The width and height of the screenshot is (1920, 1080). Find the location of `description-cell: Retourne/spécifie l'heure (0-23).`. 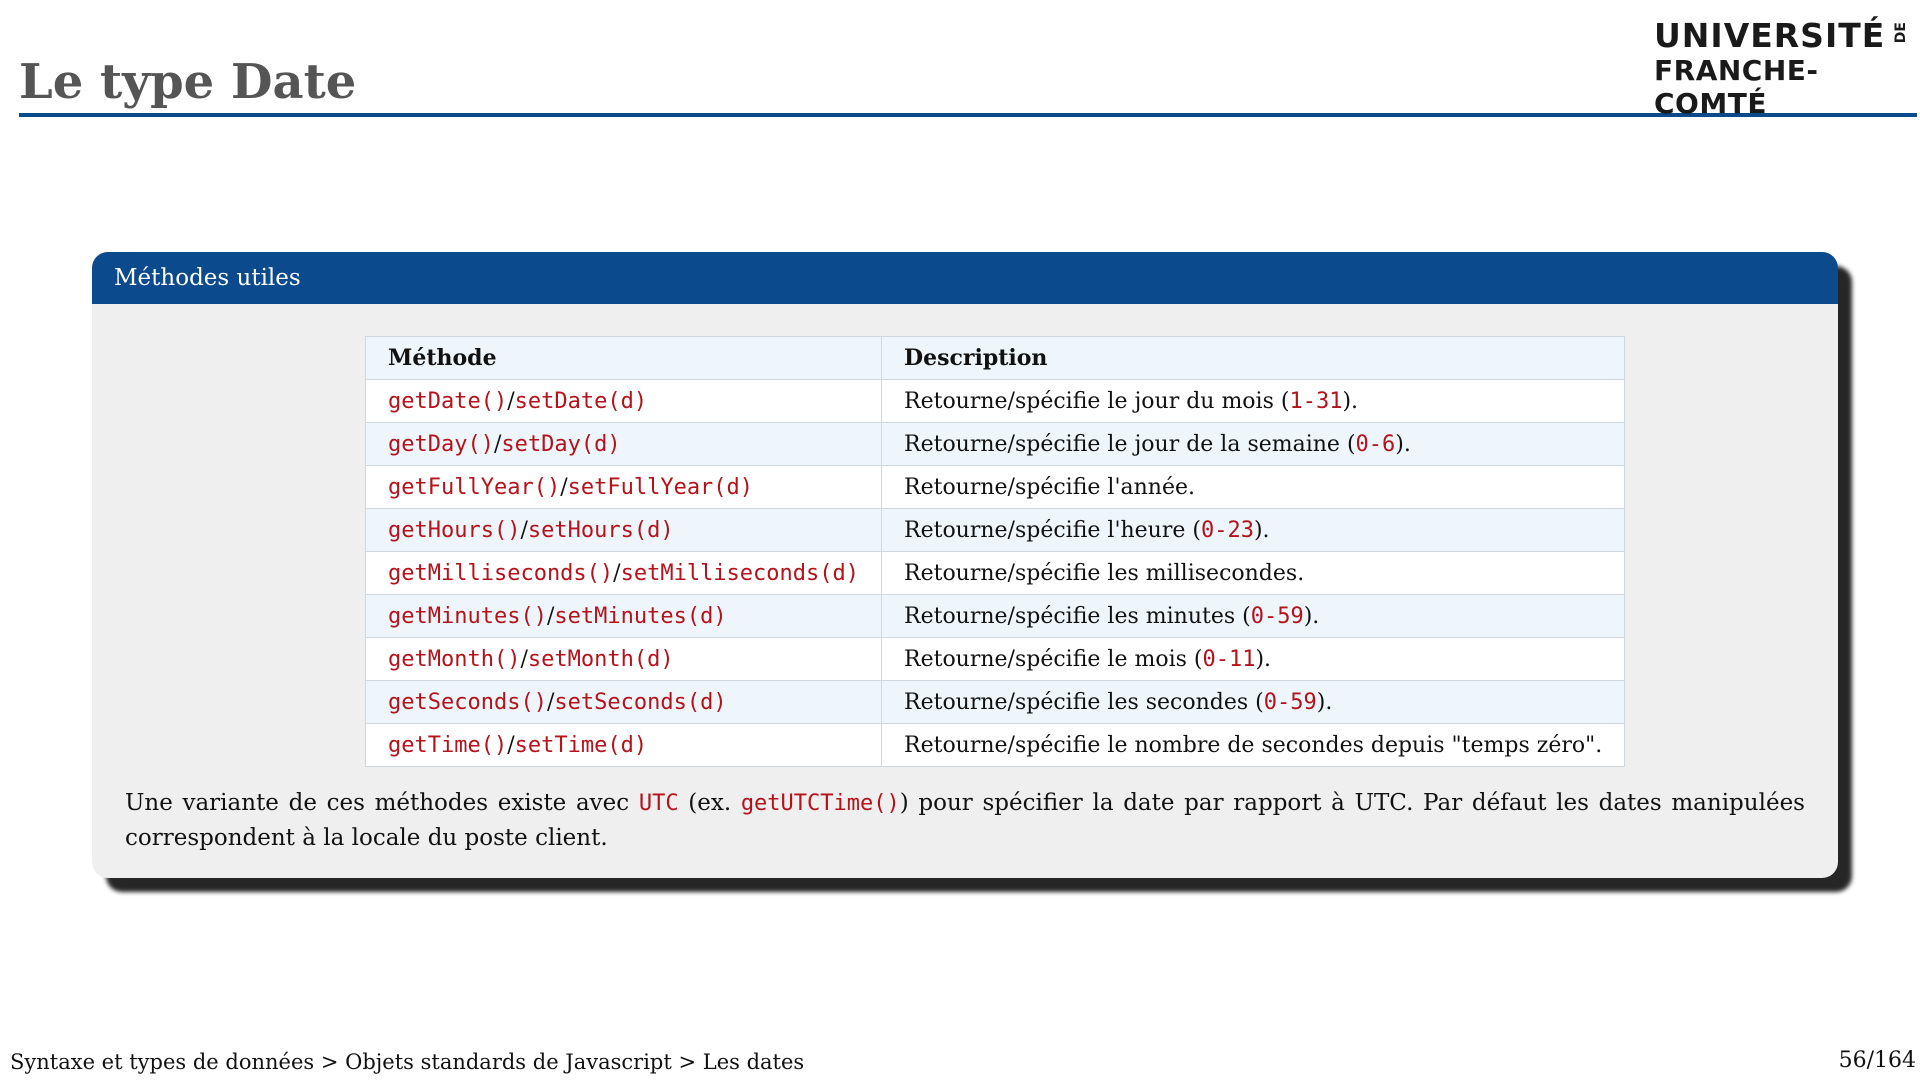

description-cell: Retourne/spécifie l'heure (0-23). is located at coordinates (1253, 530).